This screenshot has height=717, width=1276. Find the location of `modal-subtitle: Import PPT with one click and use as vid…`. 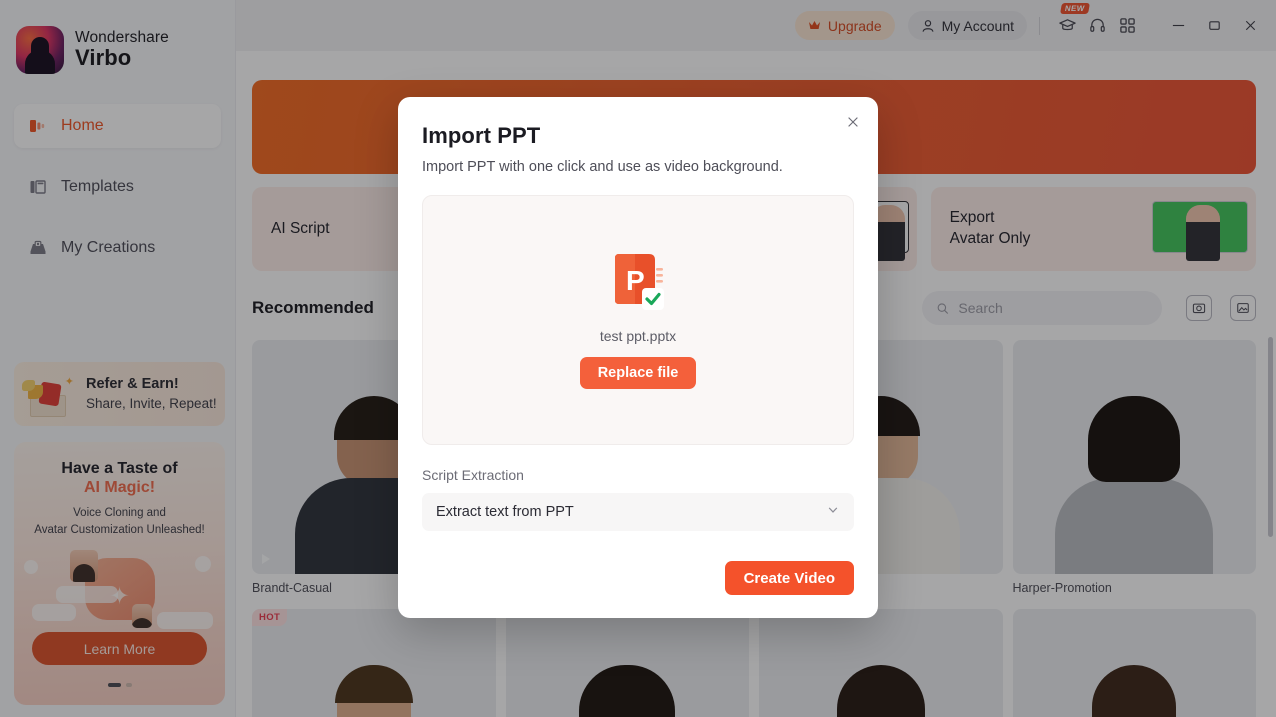

modal-subtitle: Import PPT with one click and use as vid… is located at coordinates (602, 167).